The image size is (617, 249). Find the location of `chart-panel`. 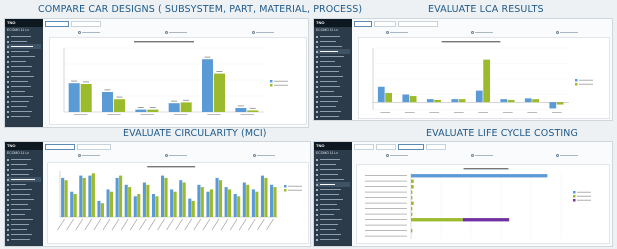

chart-panel is located at coordinates (484, 78).